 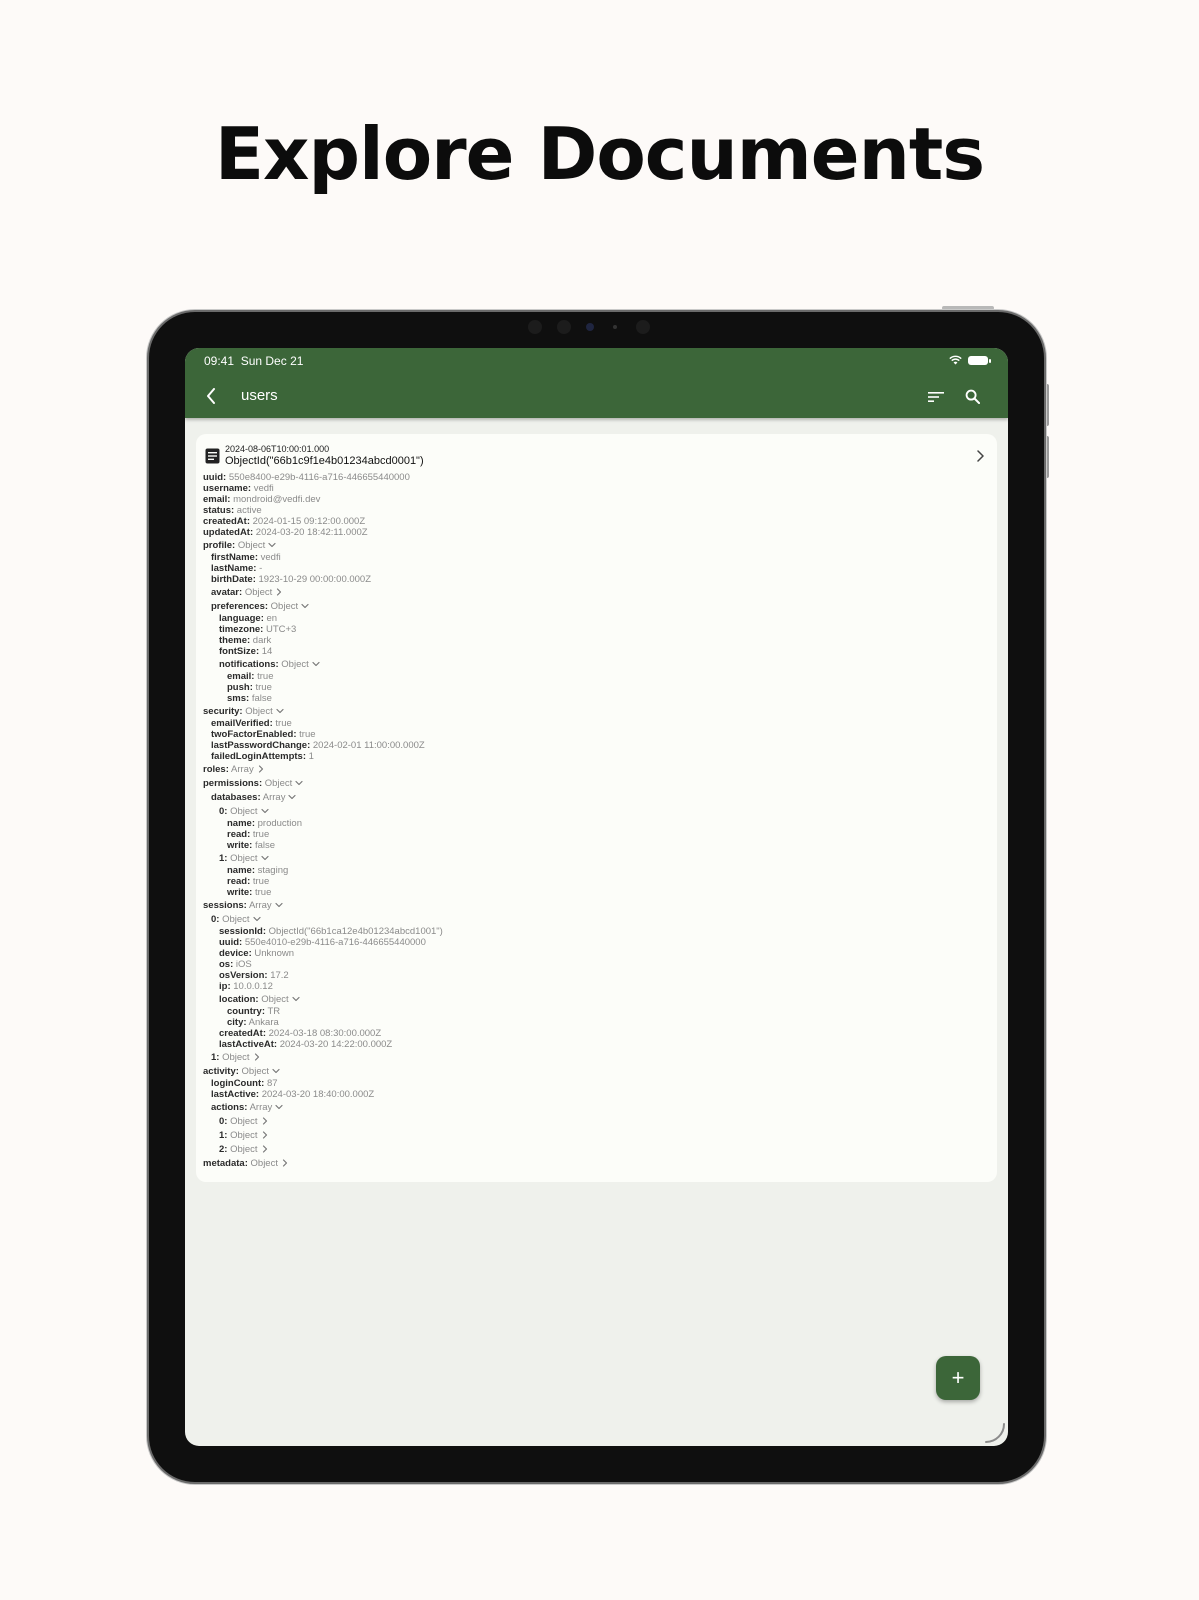 I want to click on field-row: write: false, so click(x=251, y=845).